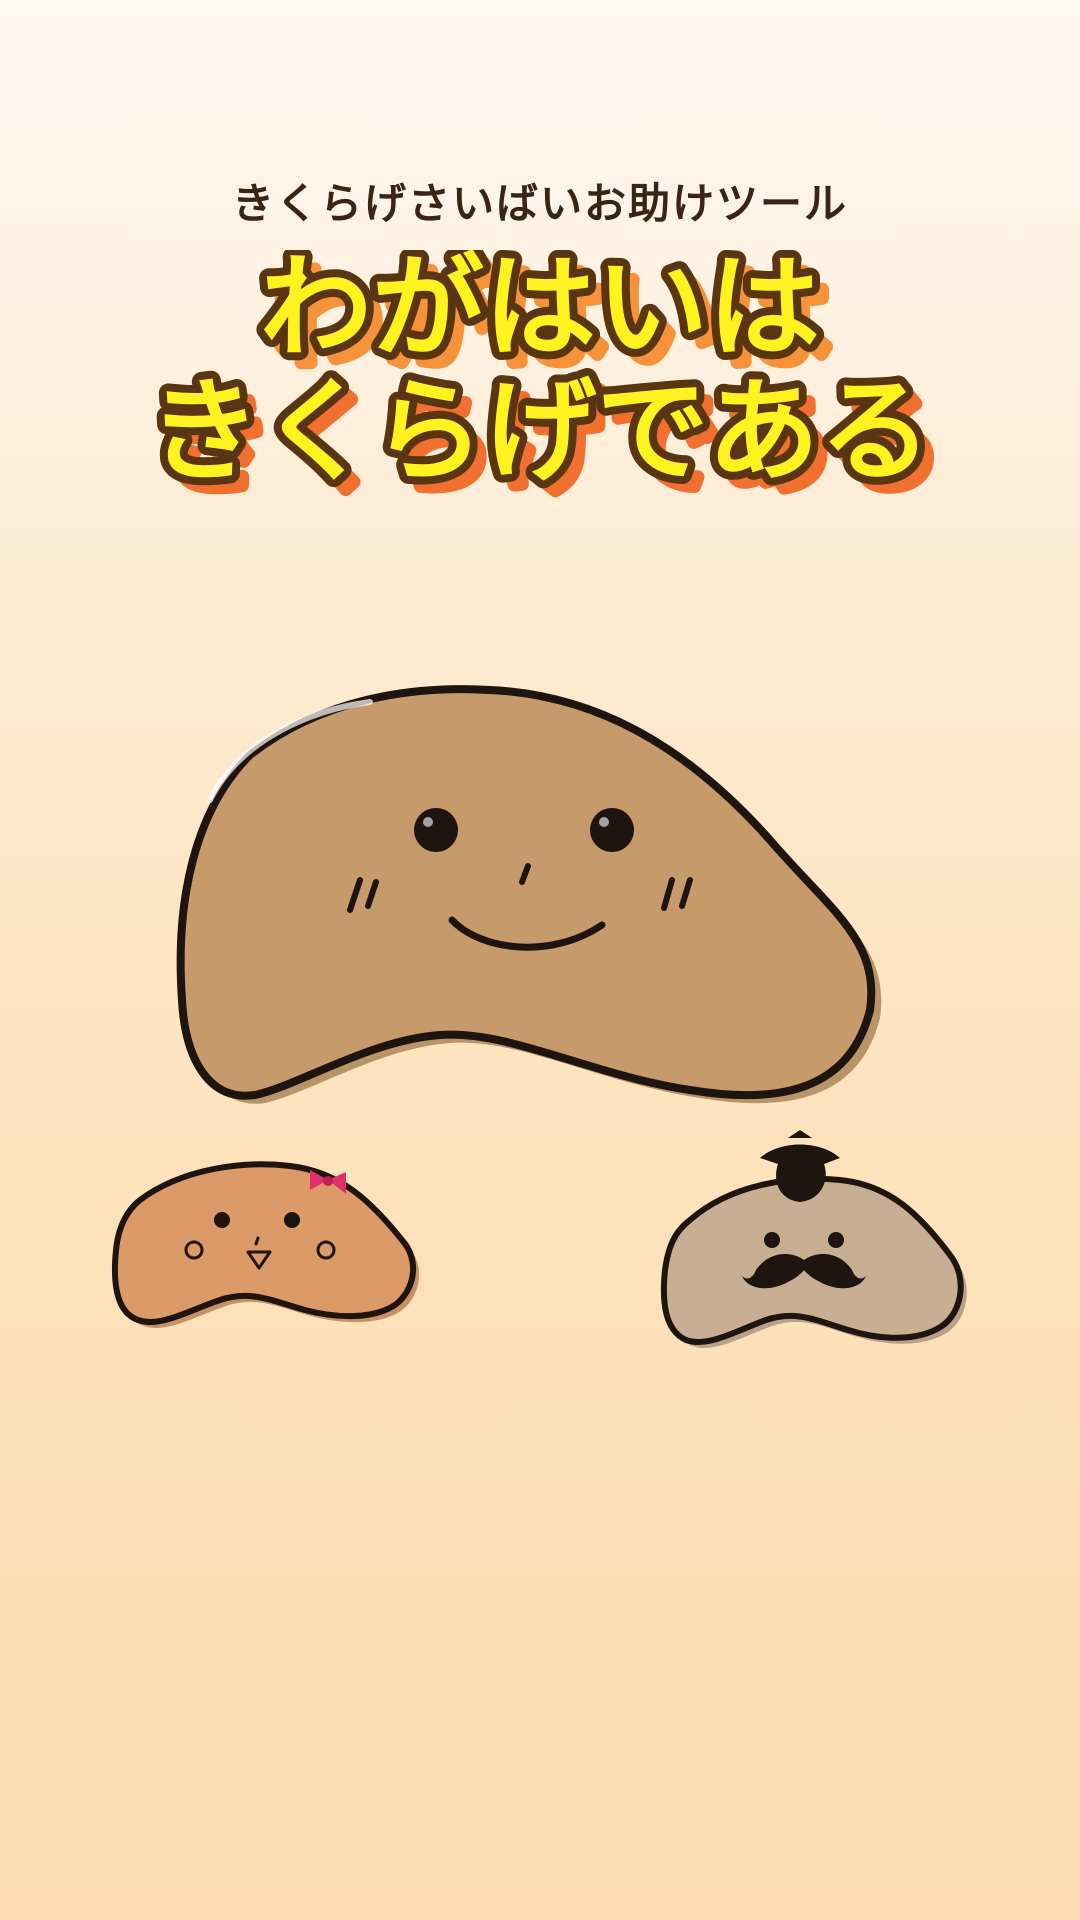  I want to click on app-subtitle: きくらげさいばいお助けツール, so click(539, 203).